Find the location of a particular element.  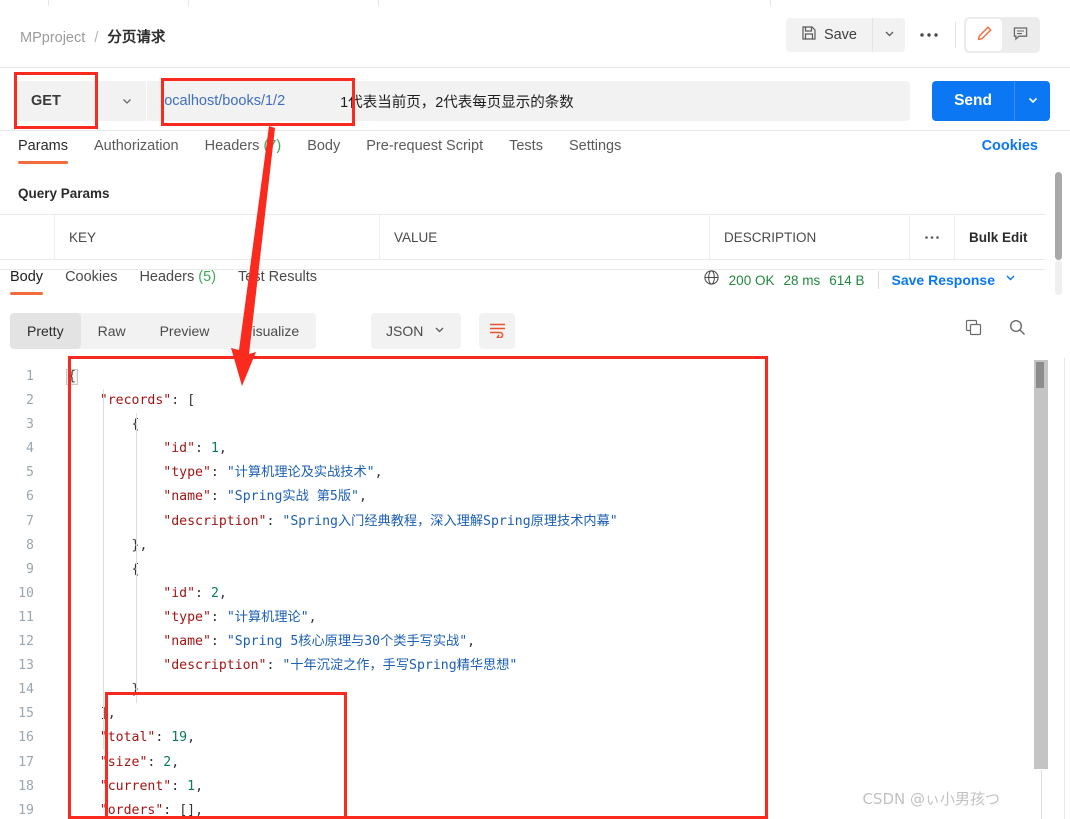

breadcrumb: MPproject / 分页请求 is located at coordinates (92, 36).